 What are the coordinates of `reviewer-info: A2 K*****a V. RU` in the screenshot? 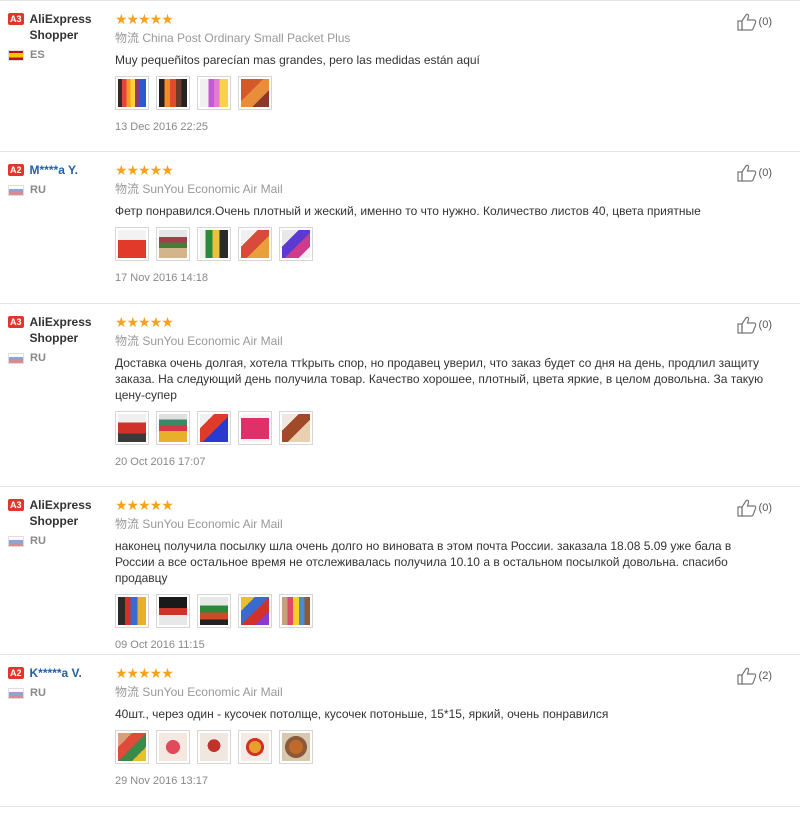 It's located at (58, 682).